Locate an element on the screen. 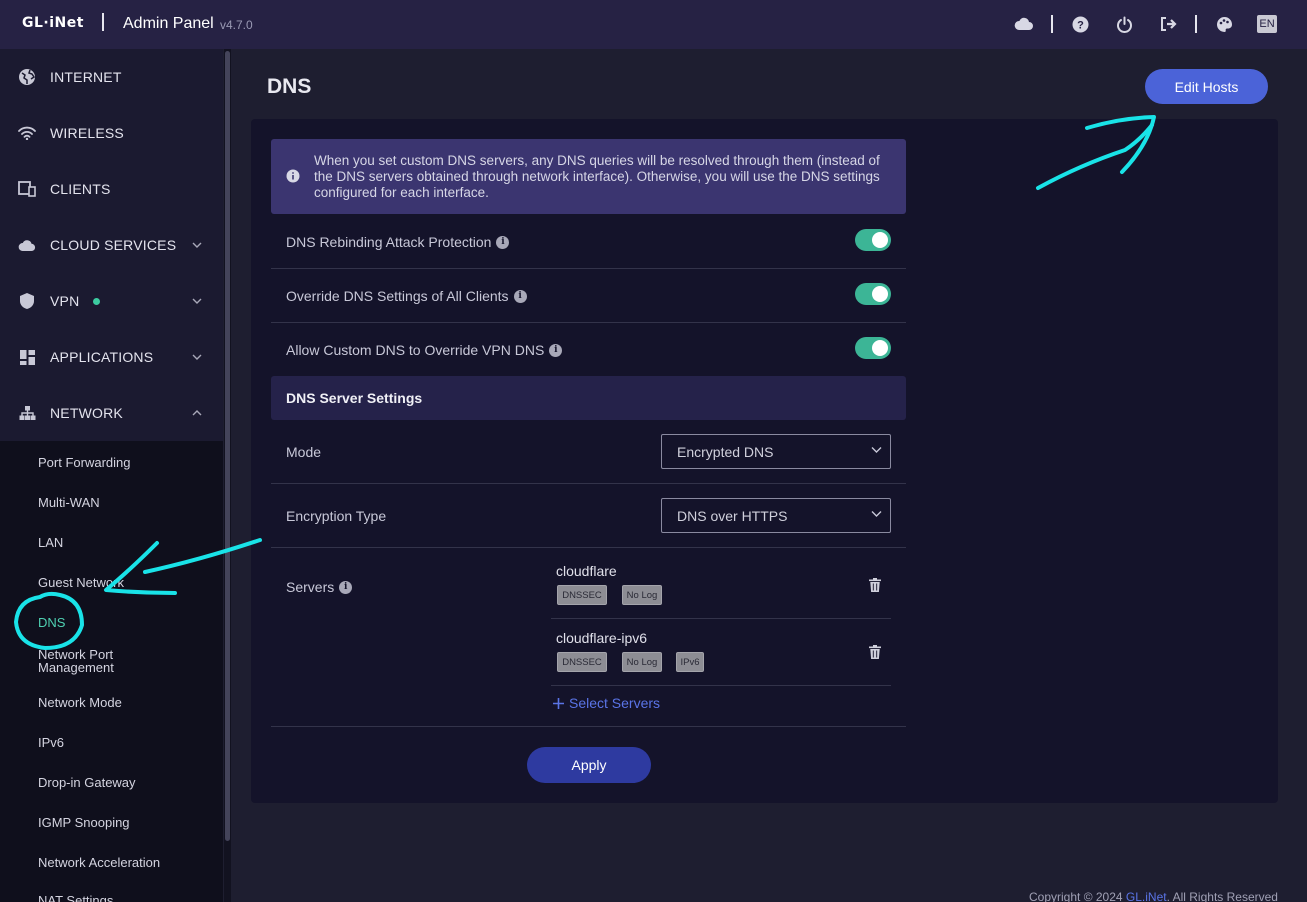  sidebar-subitem-ipv6: IPv6 is located at coordinates (51, 742).